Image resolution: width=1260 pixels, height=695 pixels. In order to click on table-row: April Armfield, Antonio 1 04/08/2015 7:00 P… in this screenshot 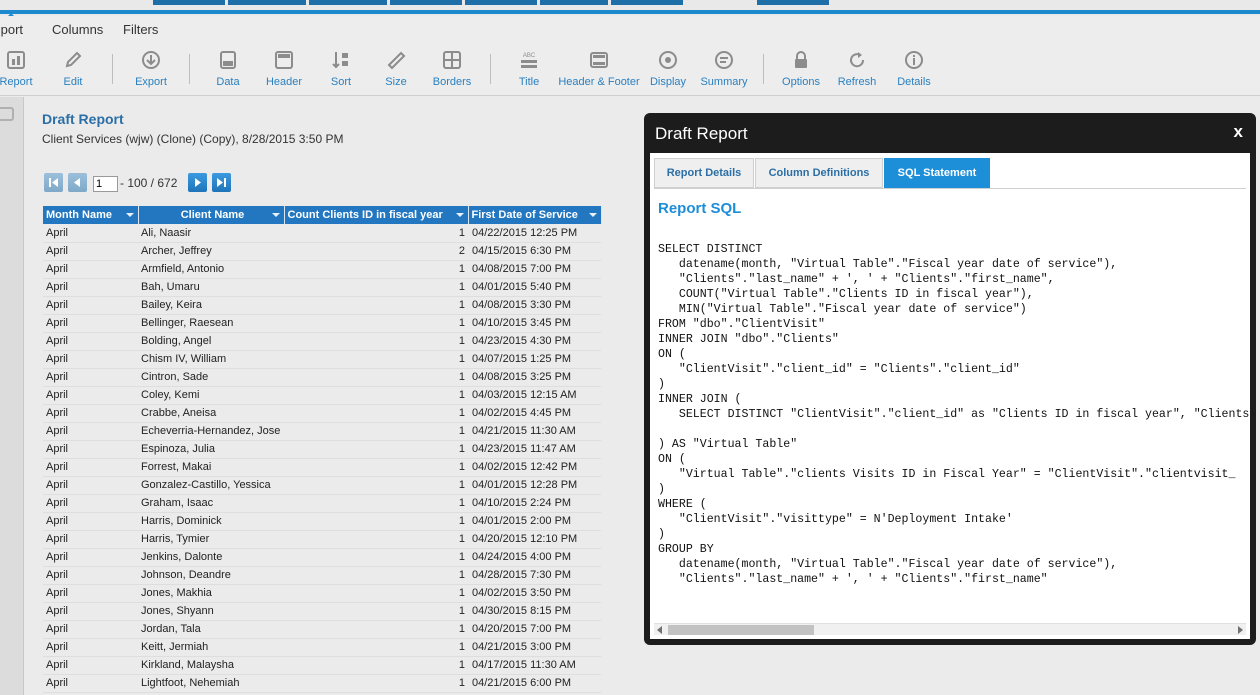, I will do `click(322, 269)`.